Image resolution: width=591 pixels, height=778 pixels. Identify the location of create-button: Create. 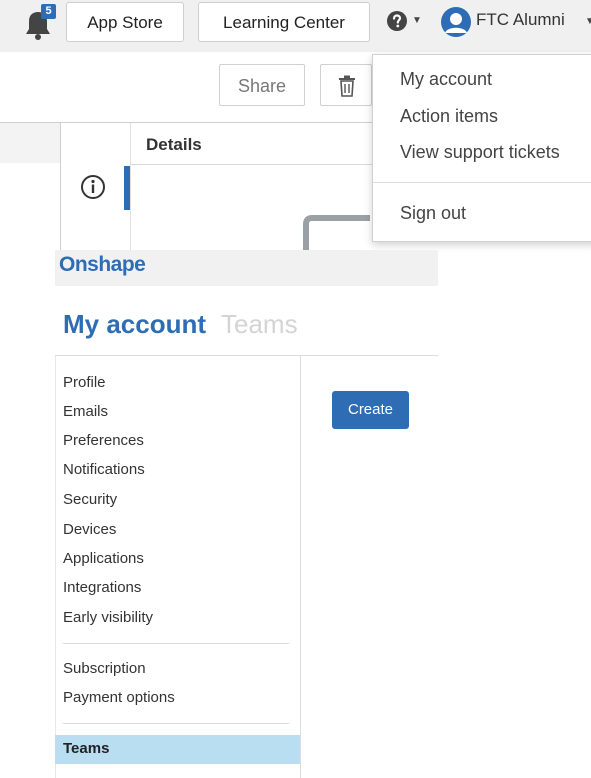
(370, 410).